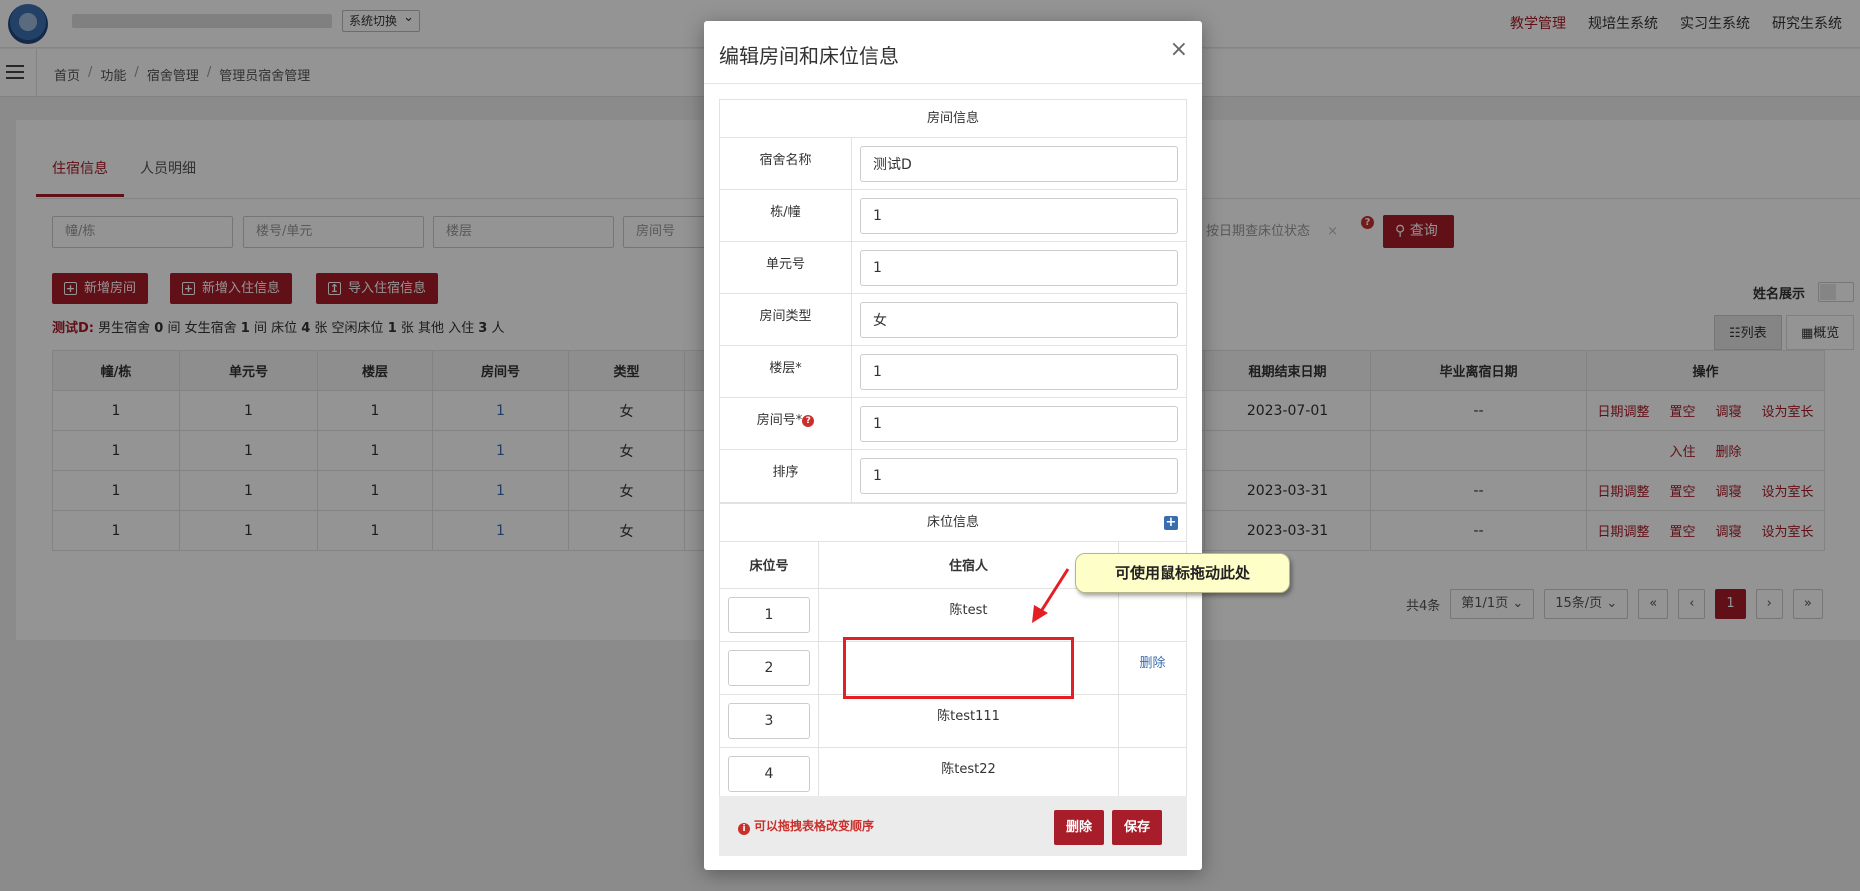  What do you see at coordinates (1019, 216) in the screenshot?
I see `building-input` at bounding box center [1019, 216].